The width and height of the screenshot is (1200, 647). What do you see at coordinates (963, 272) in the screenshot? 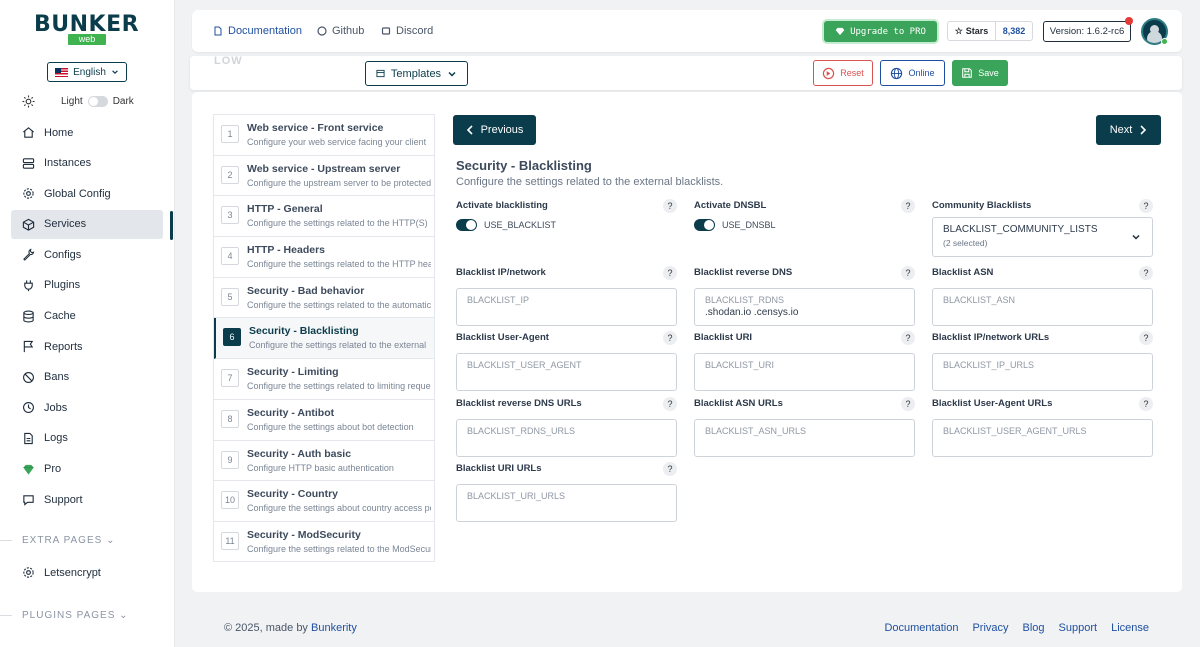
I see `field-label: Blacklist ASN` at bounding box center [963, 272].